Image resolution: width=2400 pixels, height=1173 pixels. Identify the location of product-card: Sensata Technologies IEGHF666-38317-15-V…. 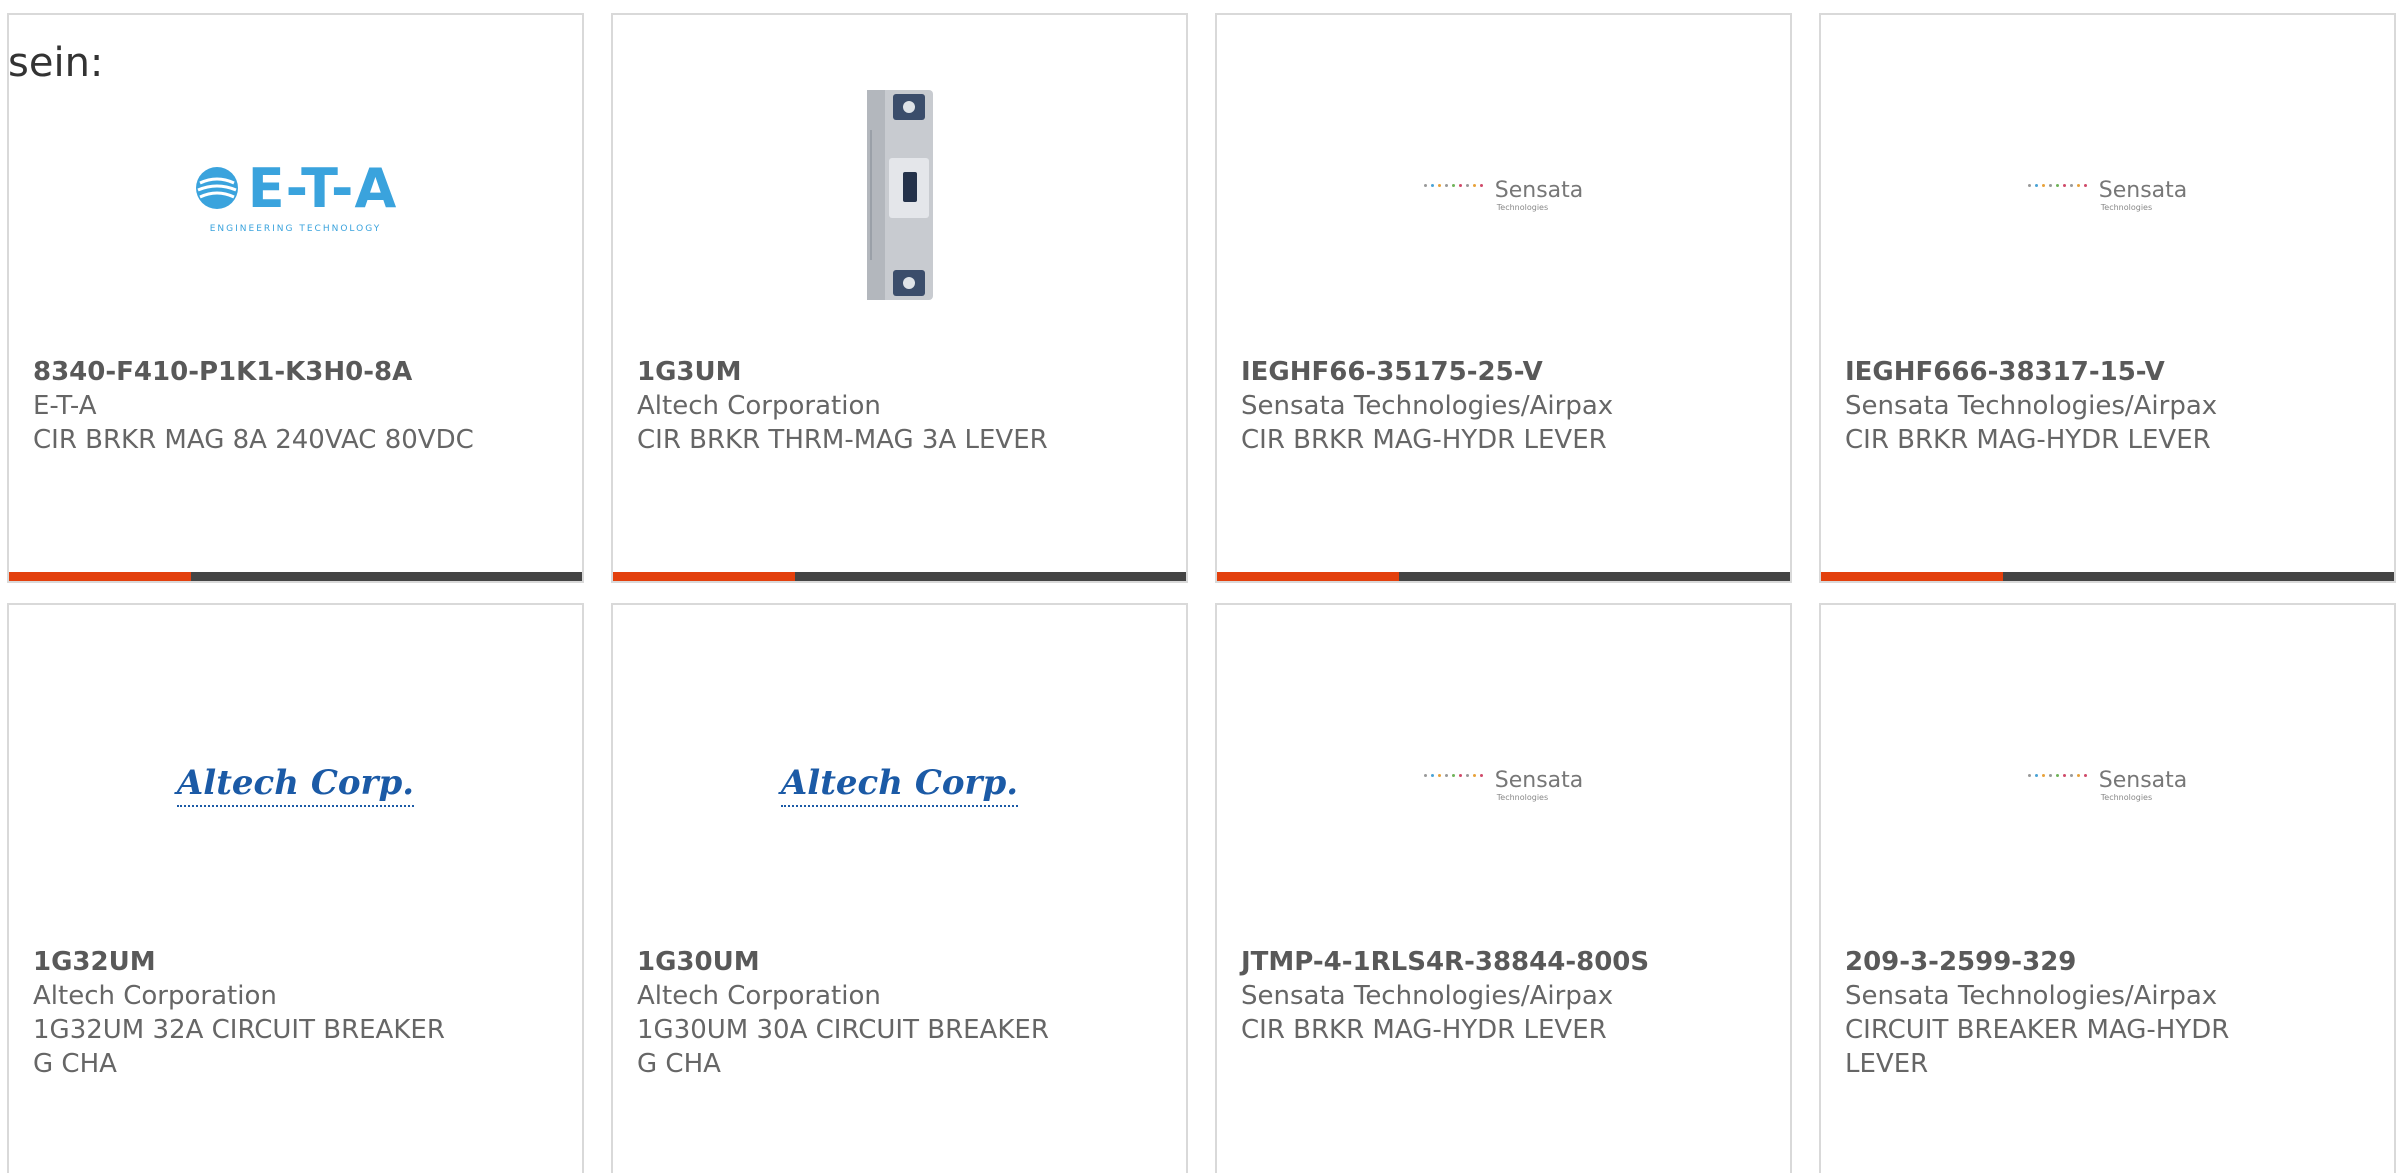
(2107, 298).